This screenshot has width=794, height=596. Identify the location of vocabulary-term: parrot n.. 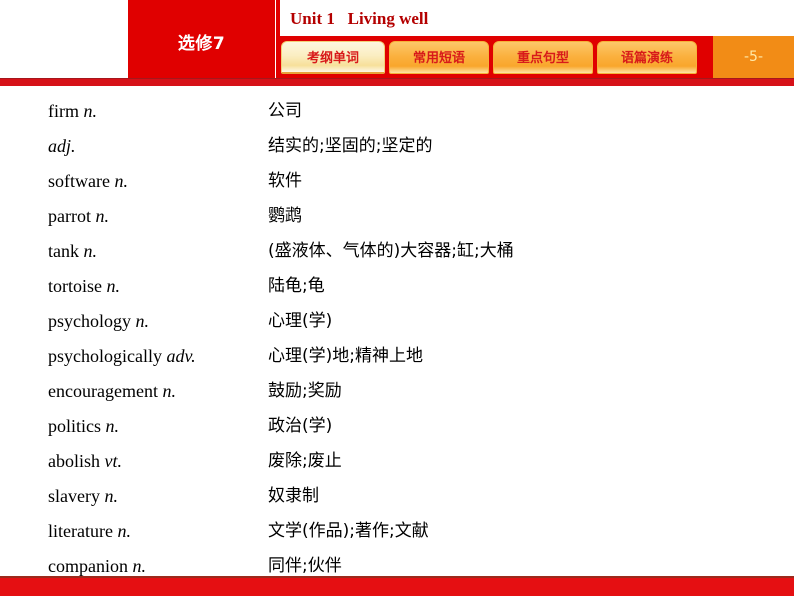
(78, 216).